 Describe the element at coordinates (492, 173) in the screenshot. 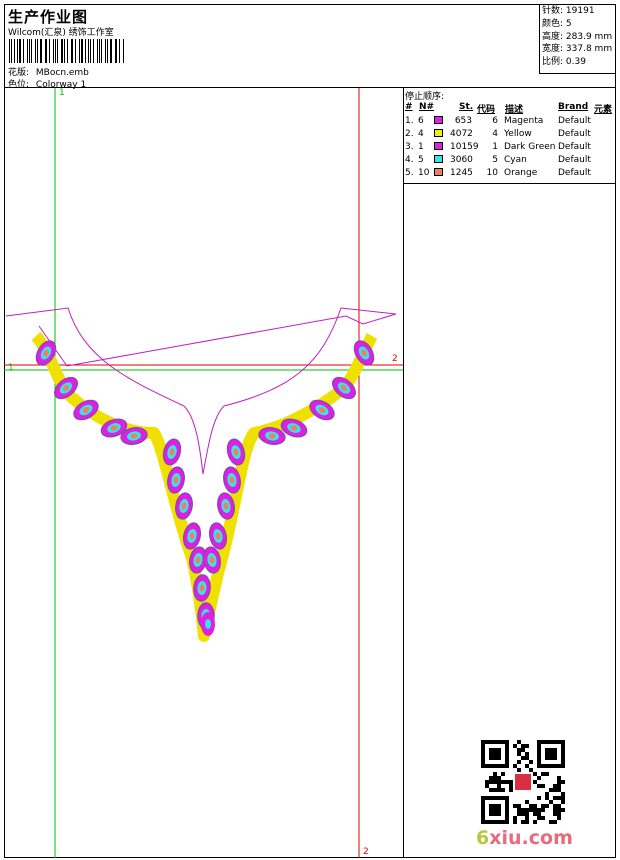

I see `row-code: 10` at that location.